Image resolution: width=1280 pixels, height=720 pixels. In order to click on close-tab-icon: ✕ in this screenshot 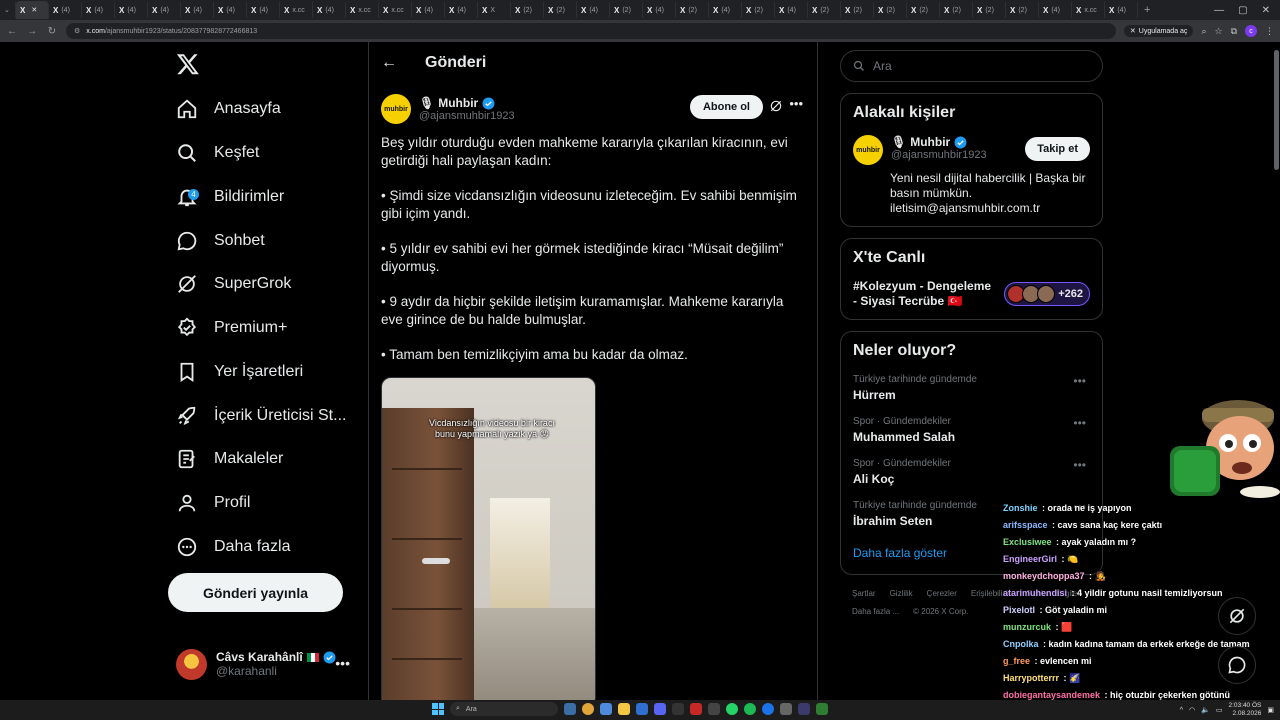, I will do `click(34, 10)`.